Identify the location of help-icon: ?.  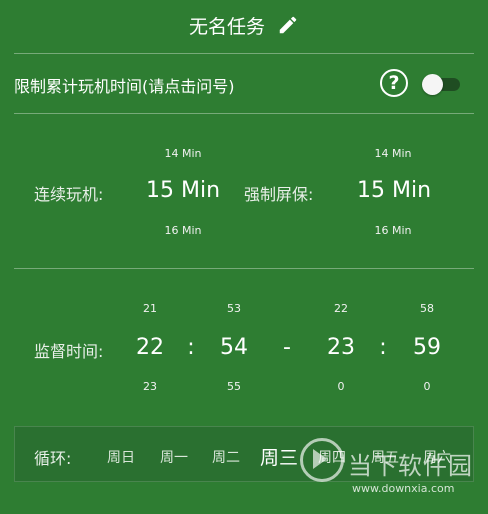
(394, 83).